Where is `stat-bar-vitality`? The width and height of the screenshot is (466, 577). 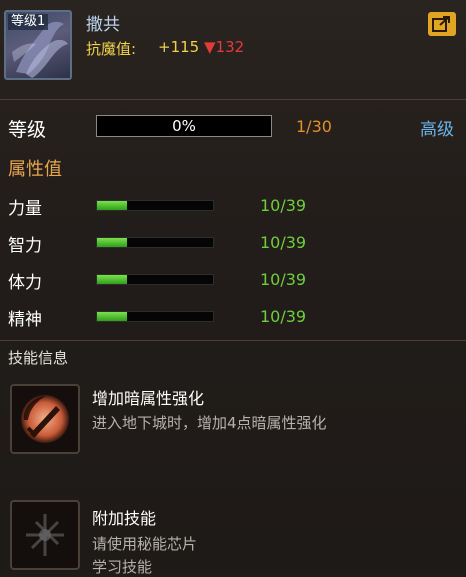 stat-bar-vitality is located at coordinates (155, 279).